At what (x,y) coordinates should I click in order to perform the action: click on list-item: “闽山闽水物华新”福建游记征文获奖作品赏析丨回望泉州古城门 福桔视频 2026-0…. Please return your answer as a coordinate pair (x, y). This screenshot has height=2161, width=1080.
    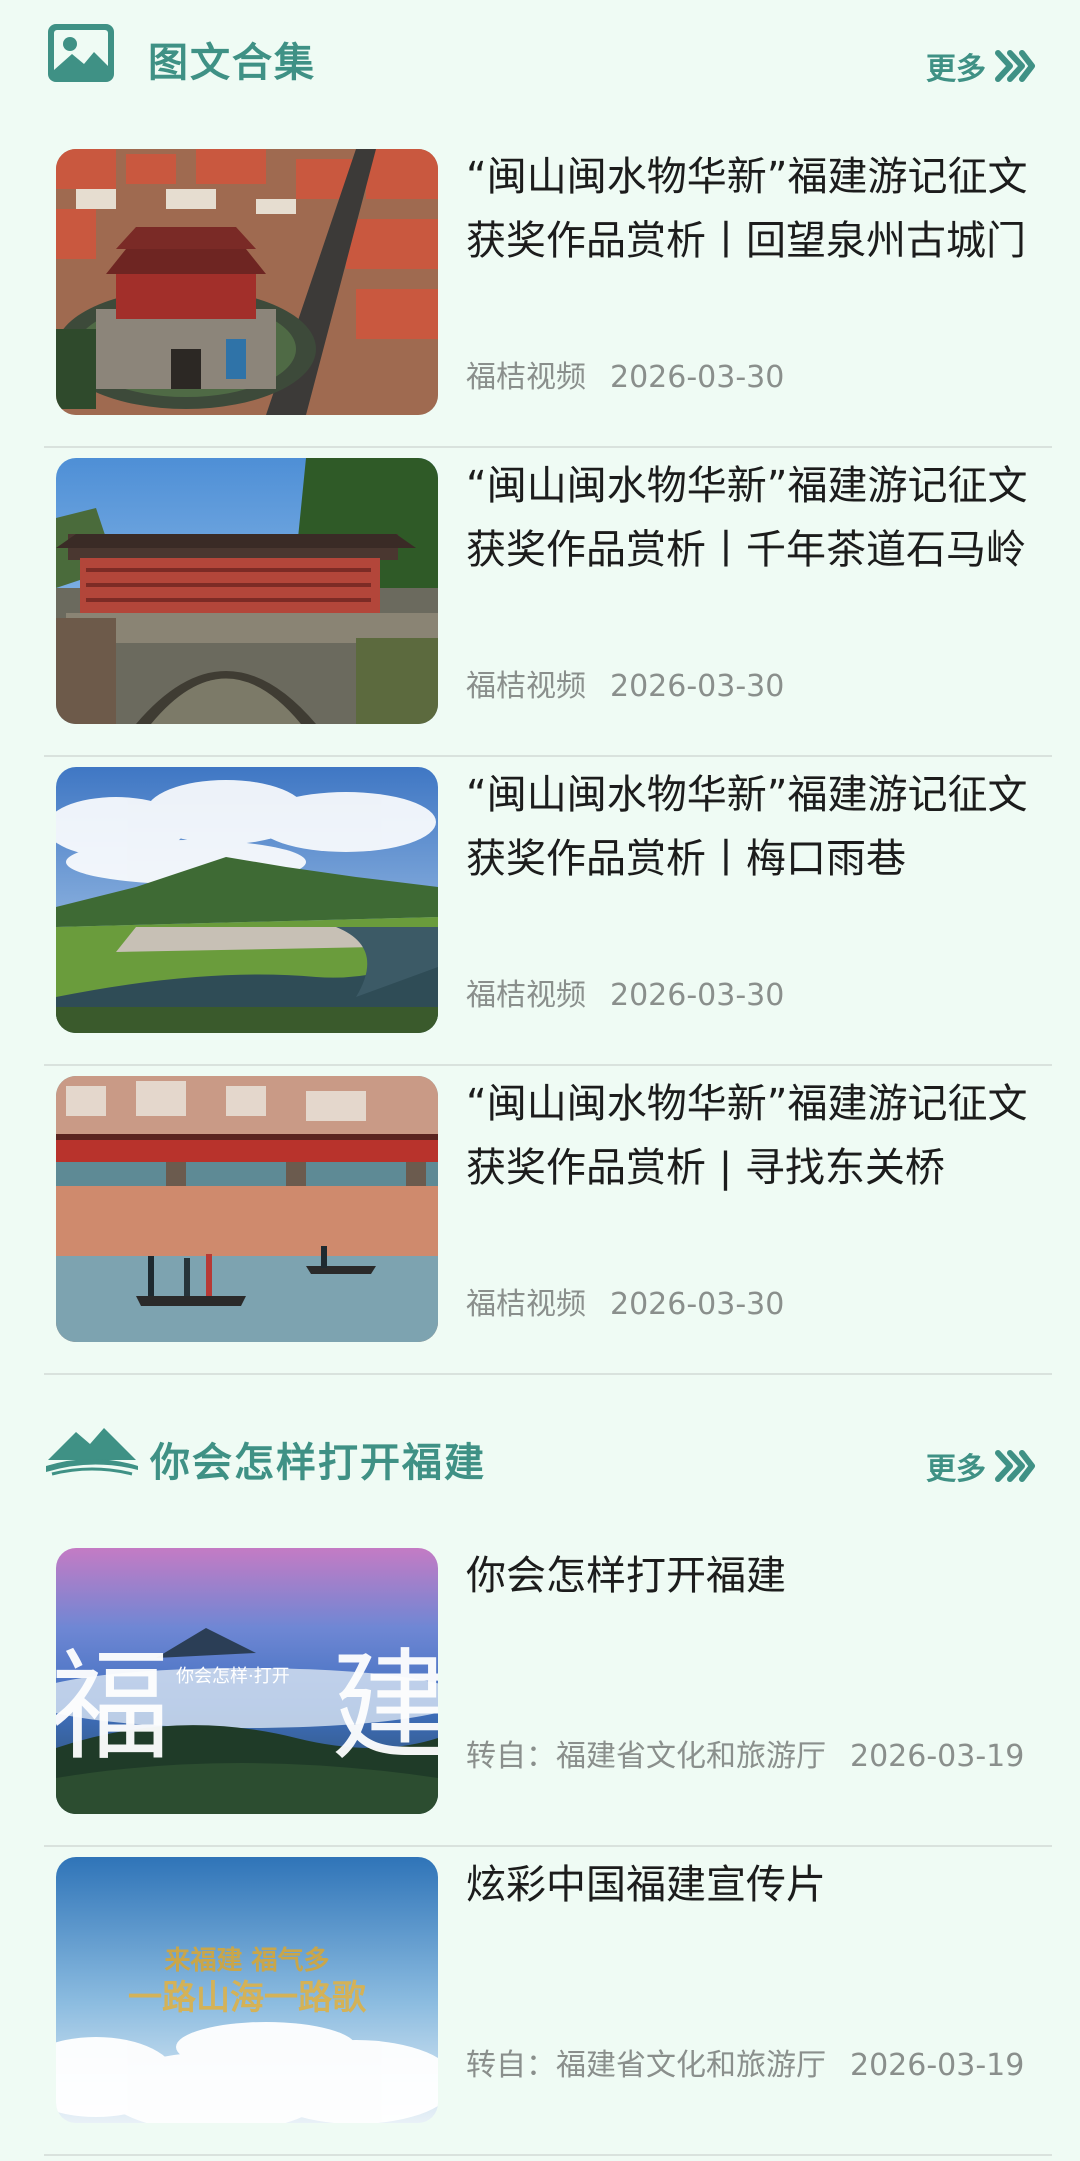
    Looking at the image, I should click on (548, 293).